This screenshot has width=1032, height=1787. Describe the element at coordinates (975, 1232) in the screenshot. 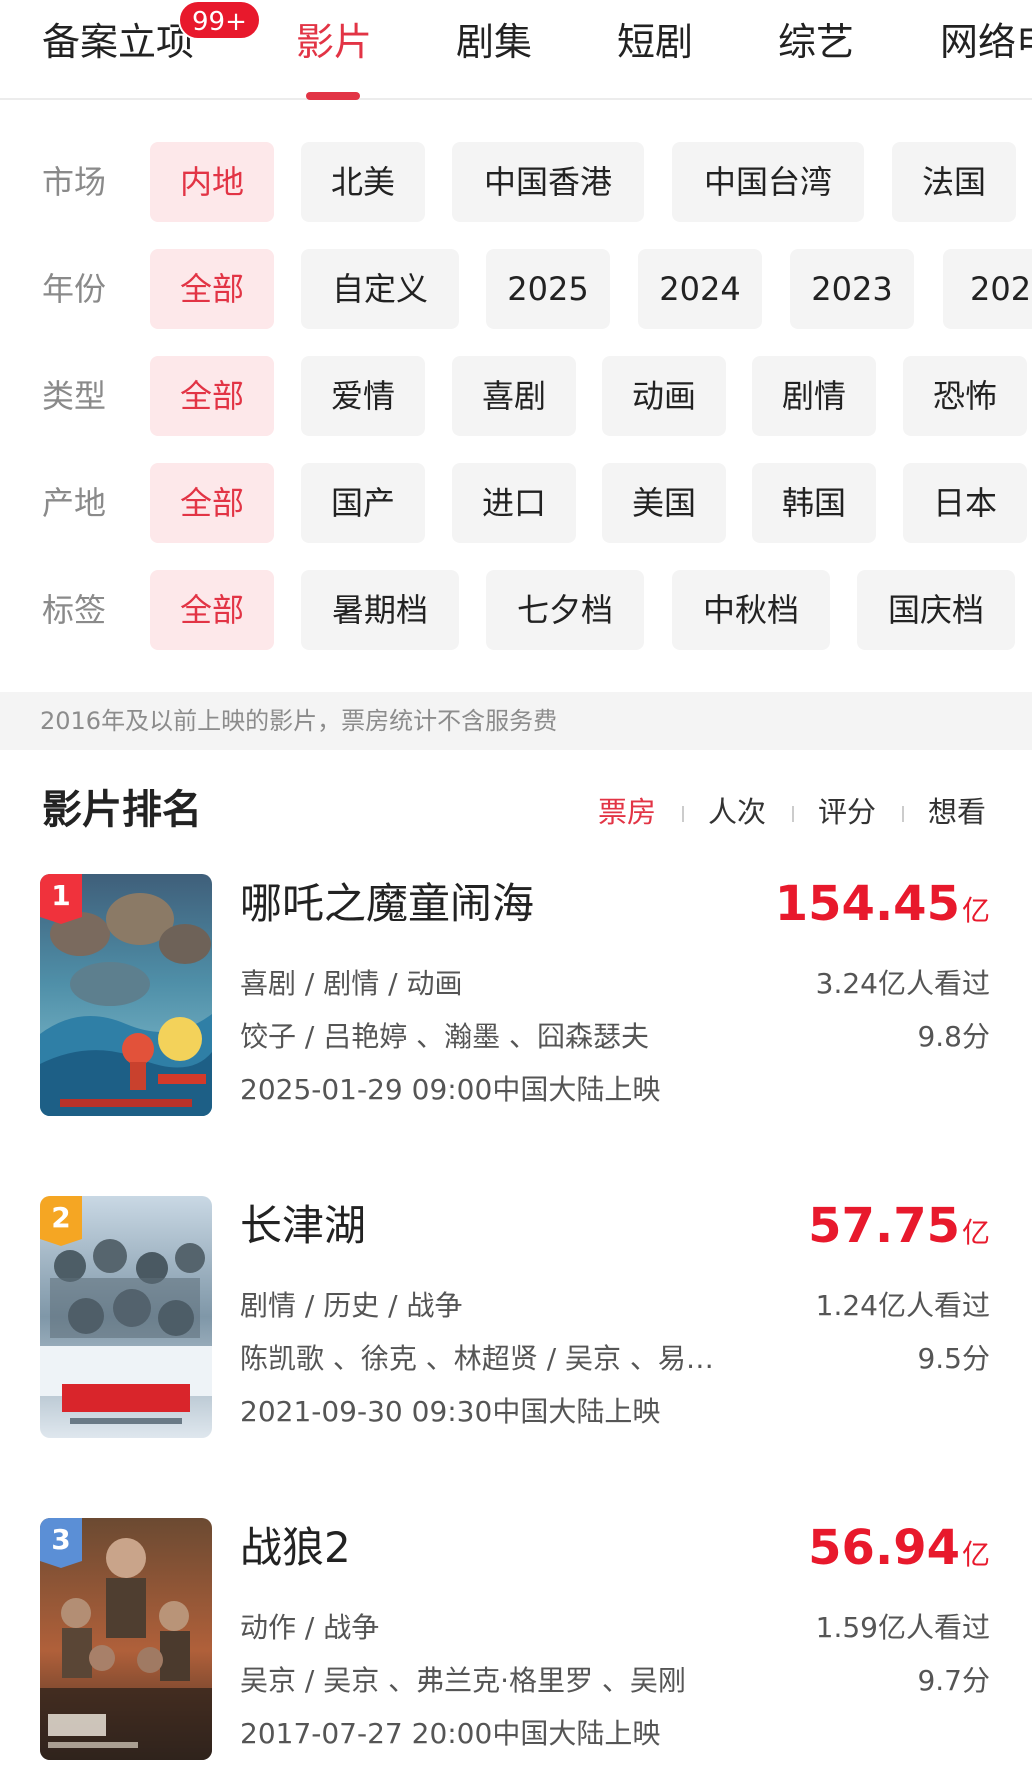

I see `box-office-unit-2: 亿` at that location.